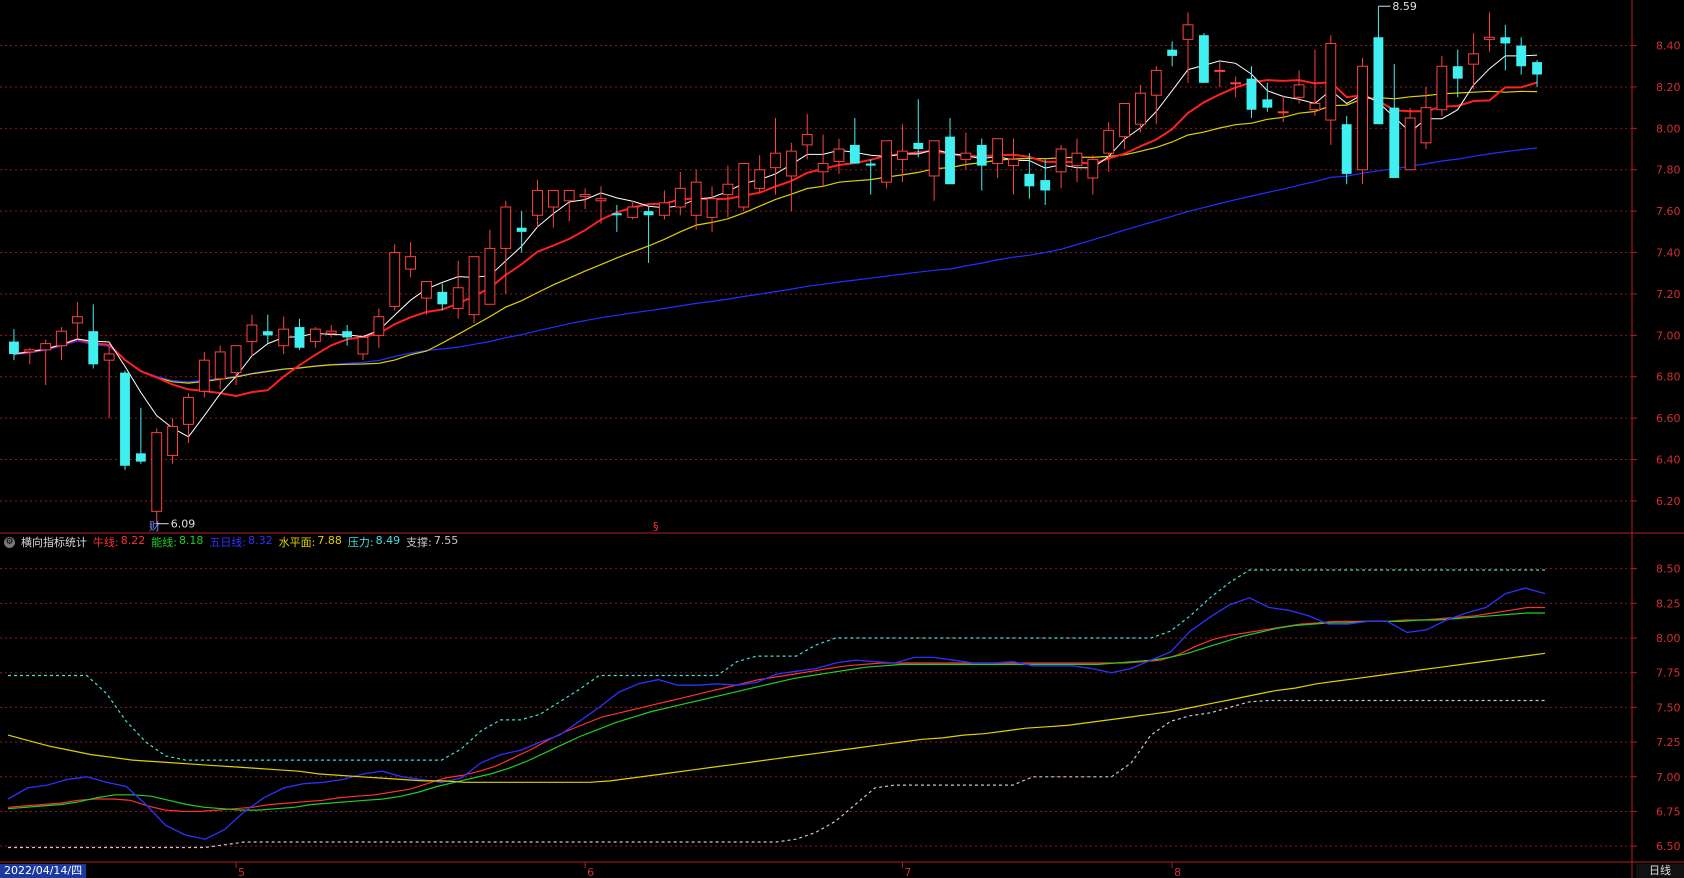  Describe the element at coordinates (1668, 638) in the screenshot. I see `lower-y-tick-label: 8.00` at that location.